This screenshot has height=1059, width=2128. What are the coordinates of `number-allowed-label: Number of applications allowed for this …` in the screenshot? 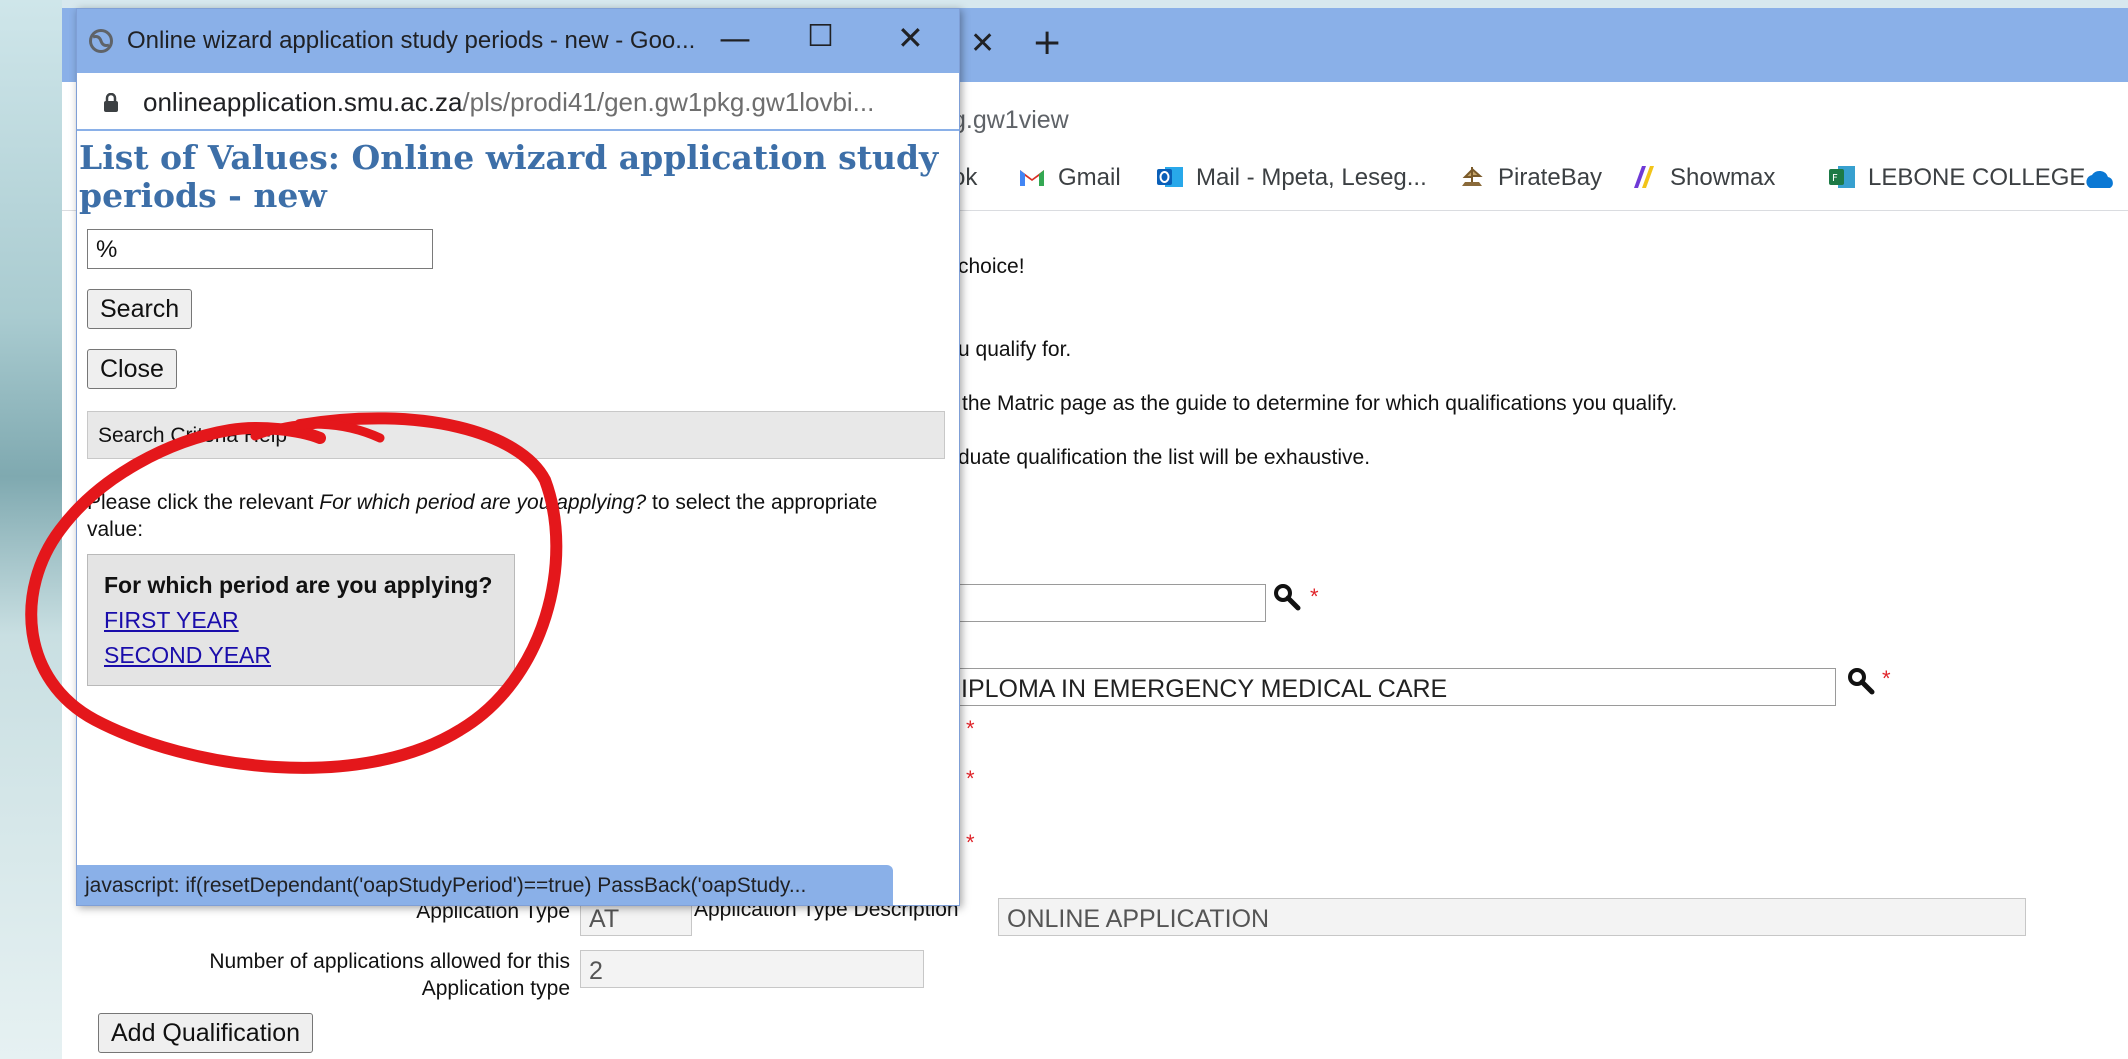 It's located at (389, 975).